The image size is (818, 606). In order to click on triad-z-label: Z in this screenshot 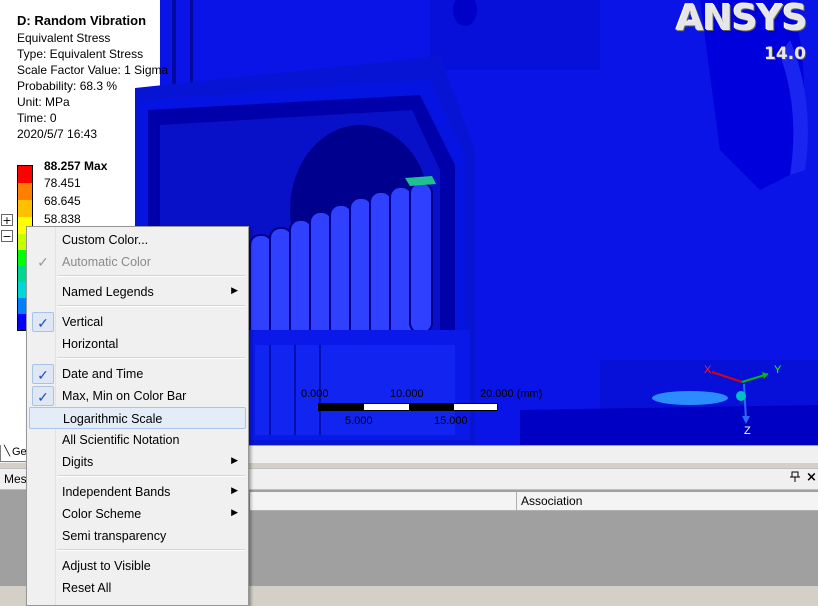, I will do `click(747, 431)`.